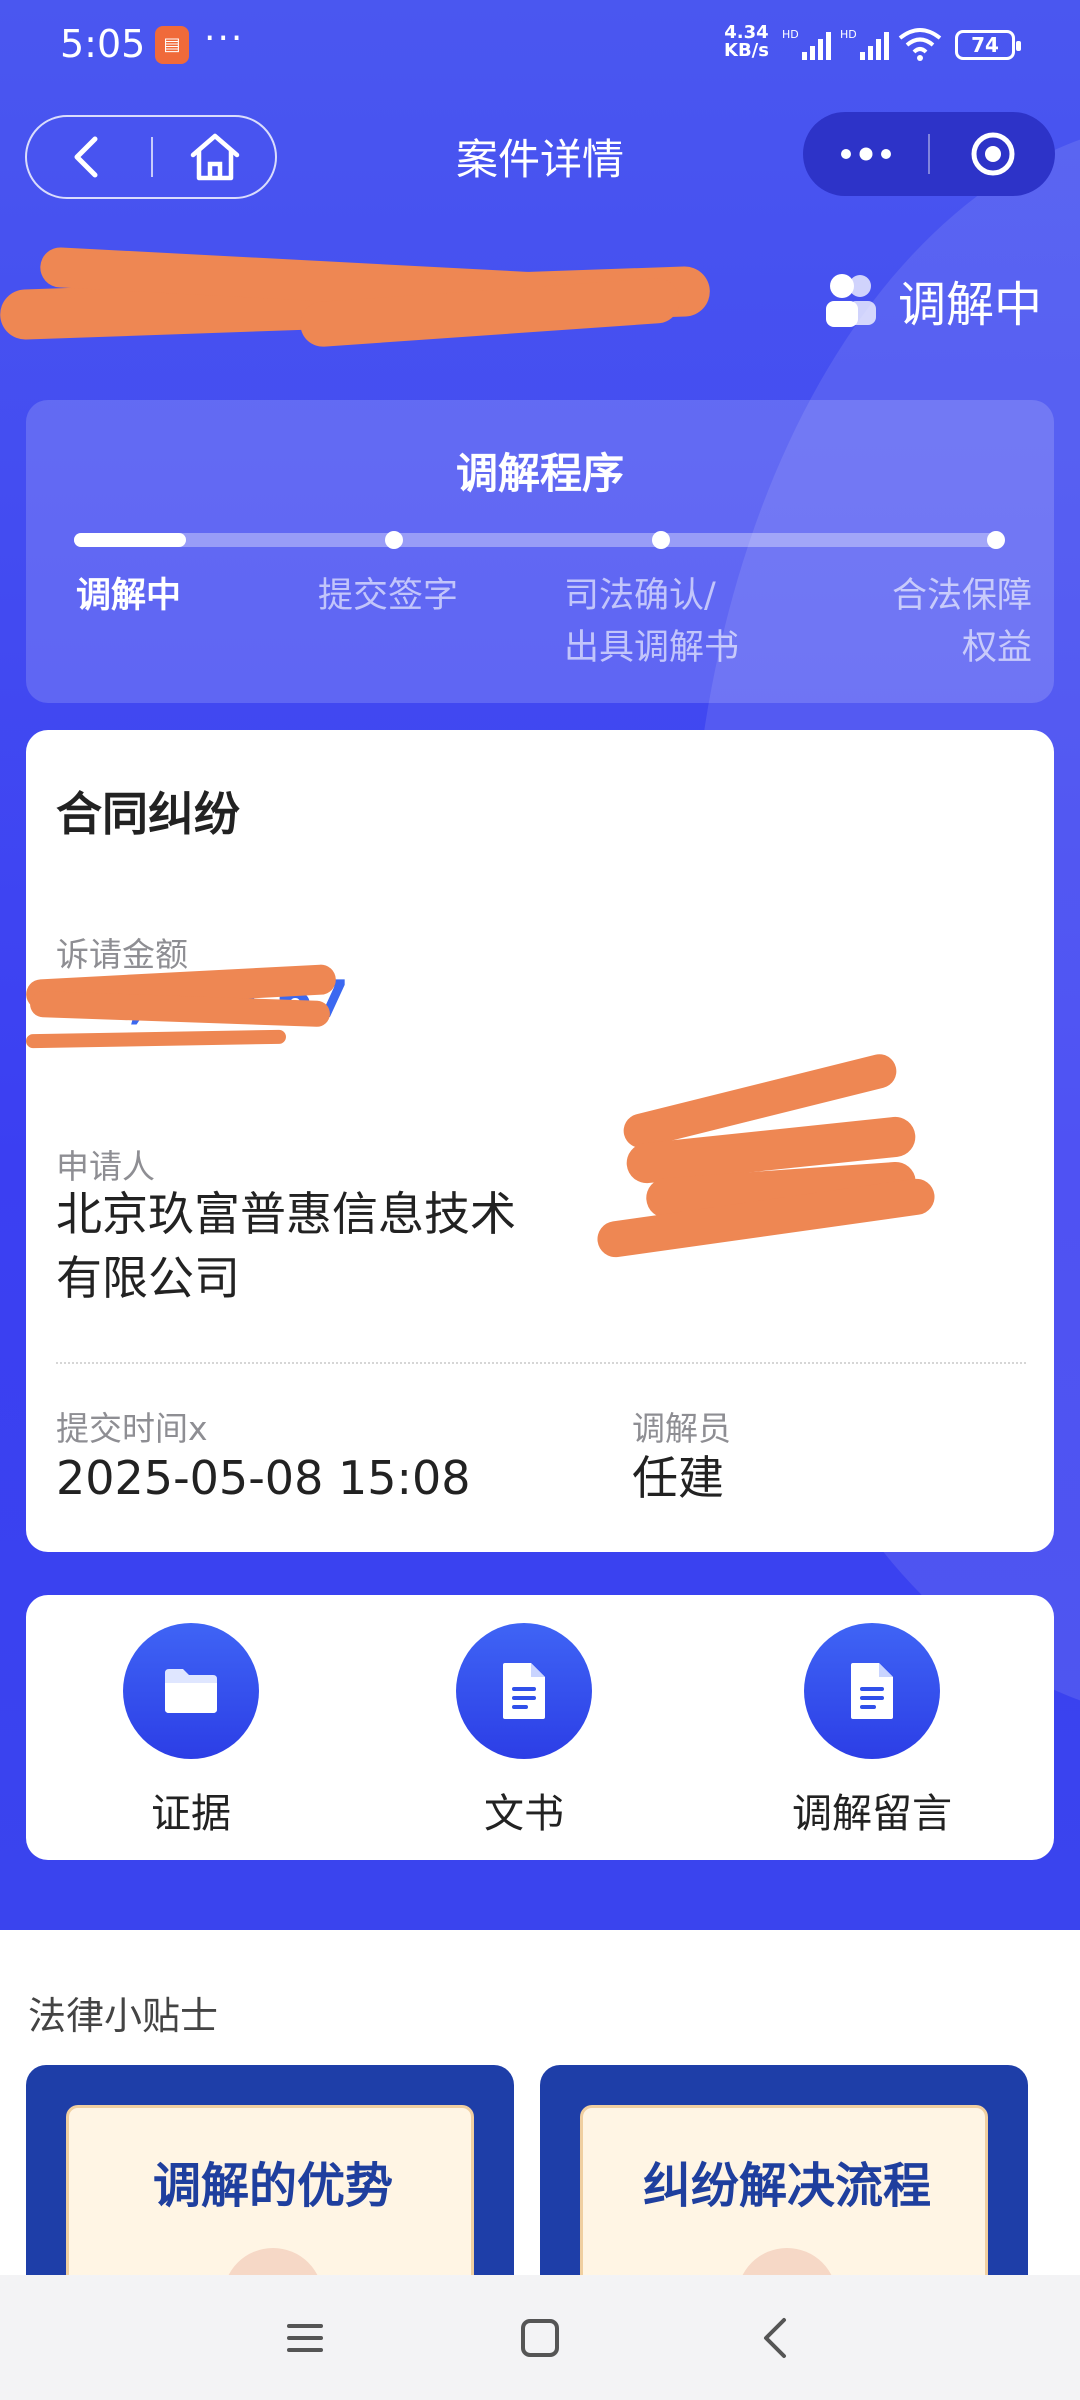  Describe the element at coordinates (286, 1246) in the screenshot. I see `applicant-name: 北京玖富普惠信息技术 有限公司` at that location.